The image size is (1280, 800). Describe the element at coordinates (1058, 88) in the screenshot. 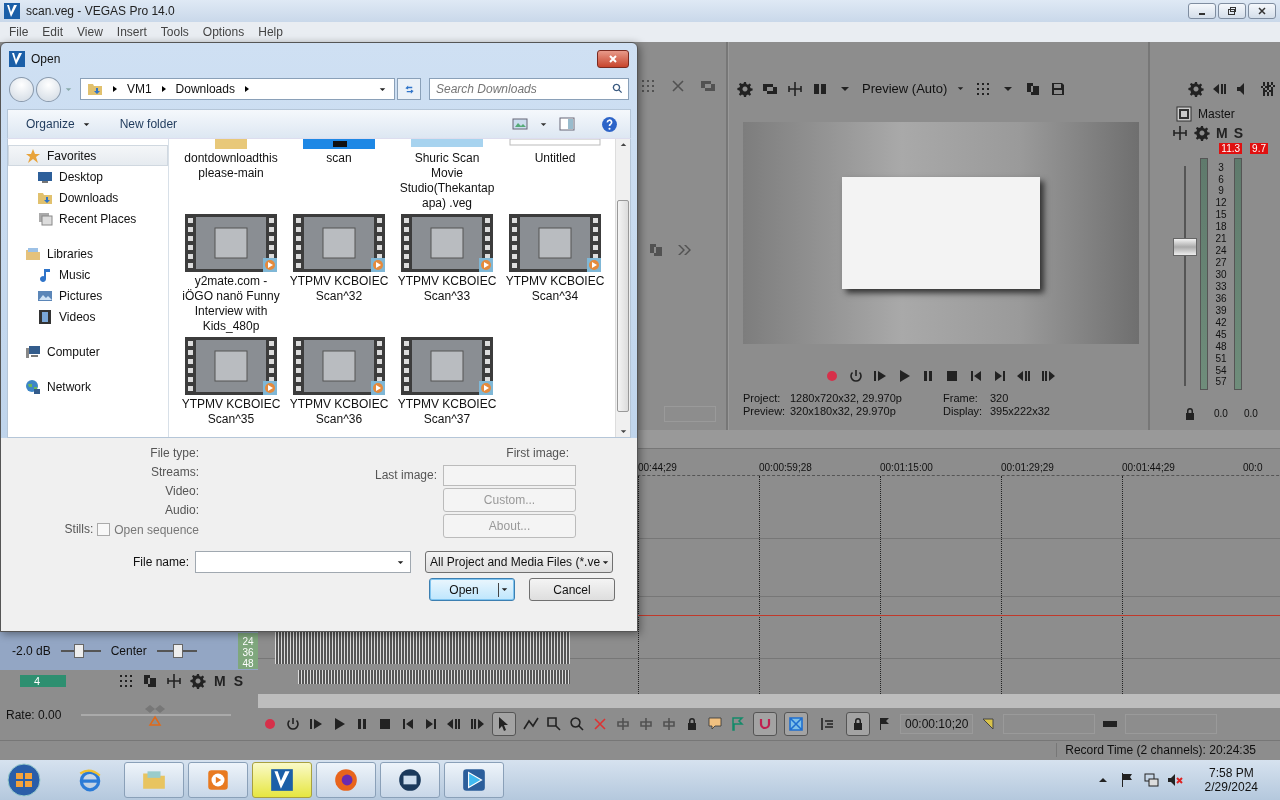

I see `save-icon` at that location.